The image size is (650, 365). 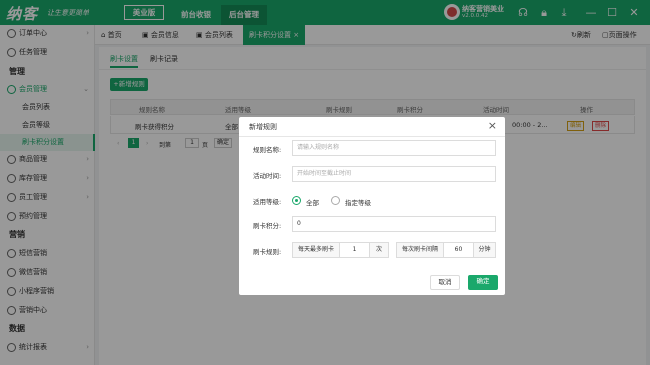 What do you see at coordinates (483, 282) in the screenshot?
I see `confirm-button: 确定` at bounding box center [483, 282].